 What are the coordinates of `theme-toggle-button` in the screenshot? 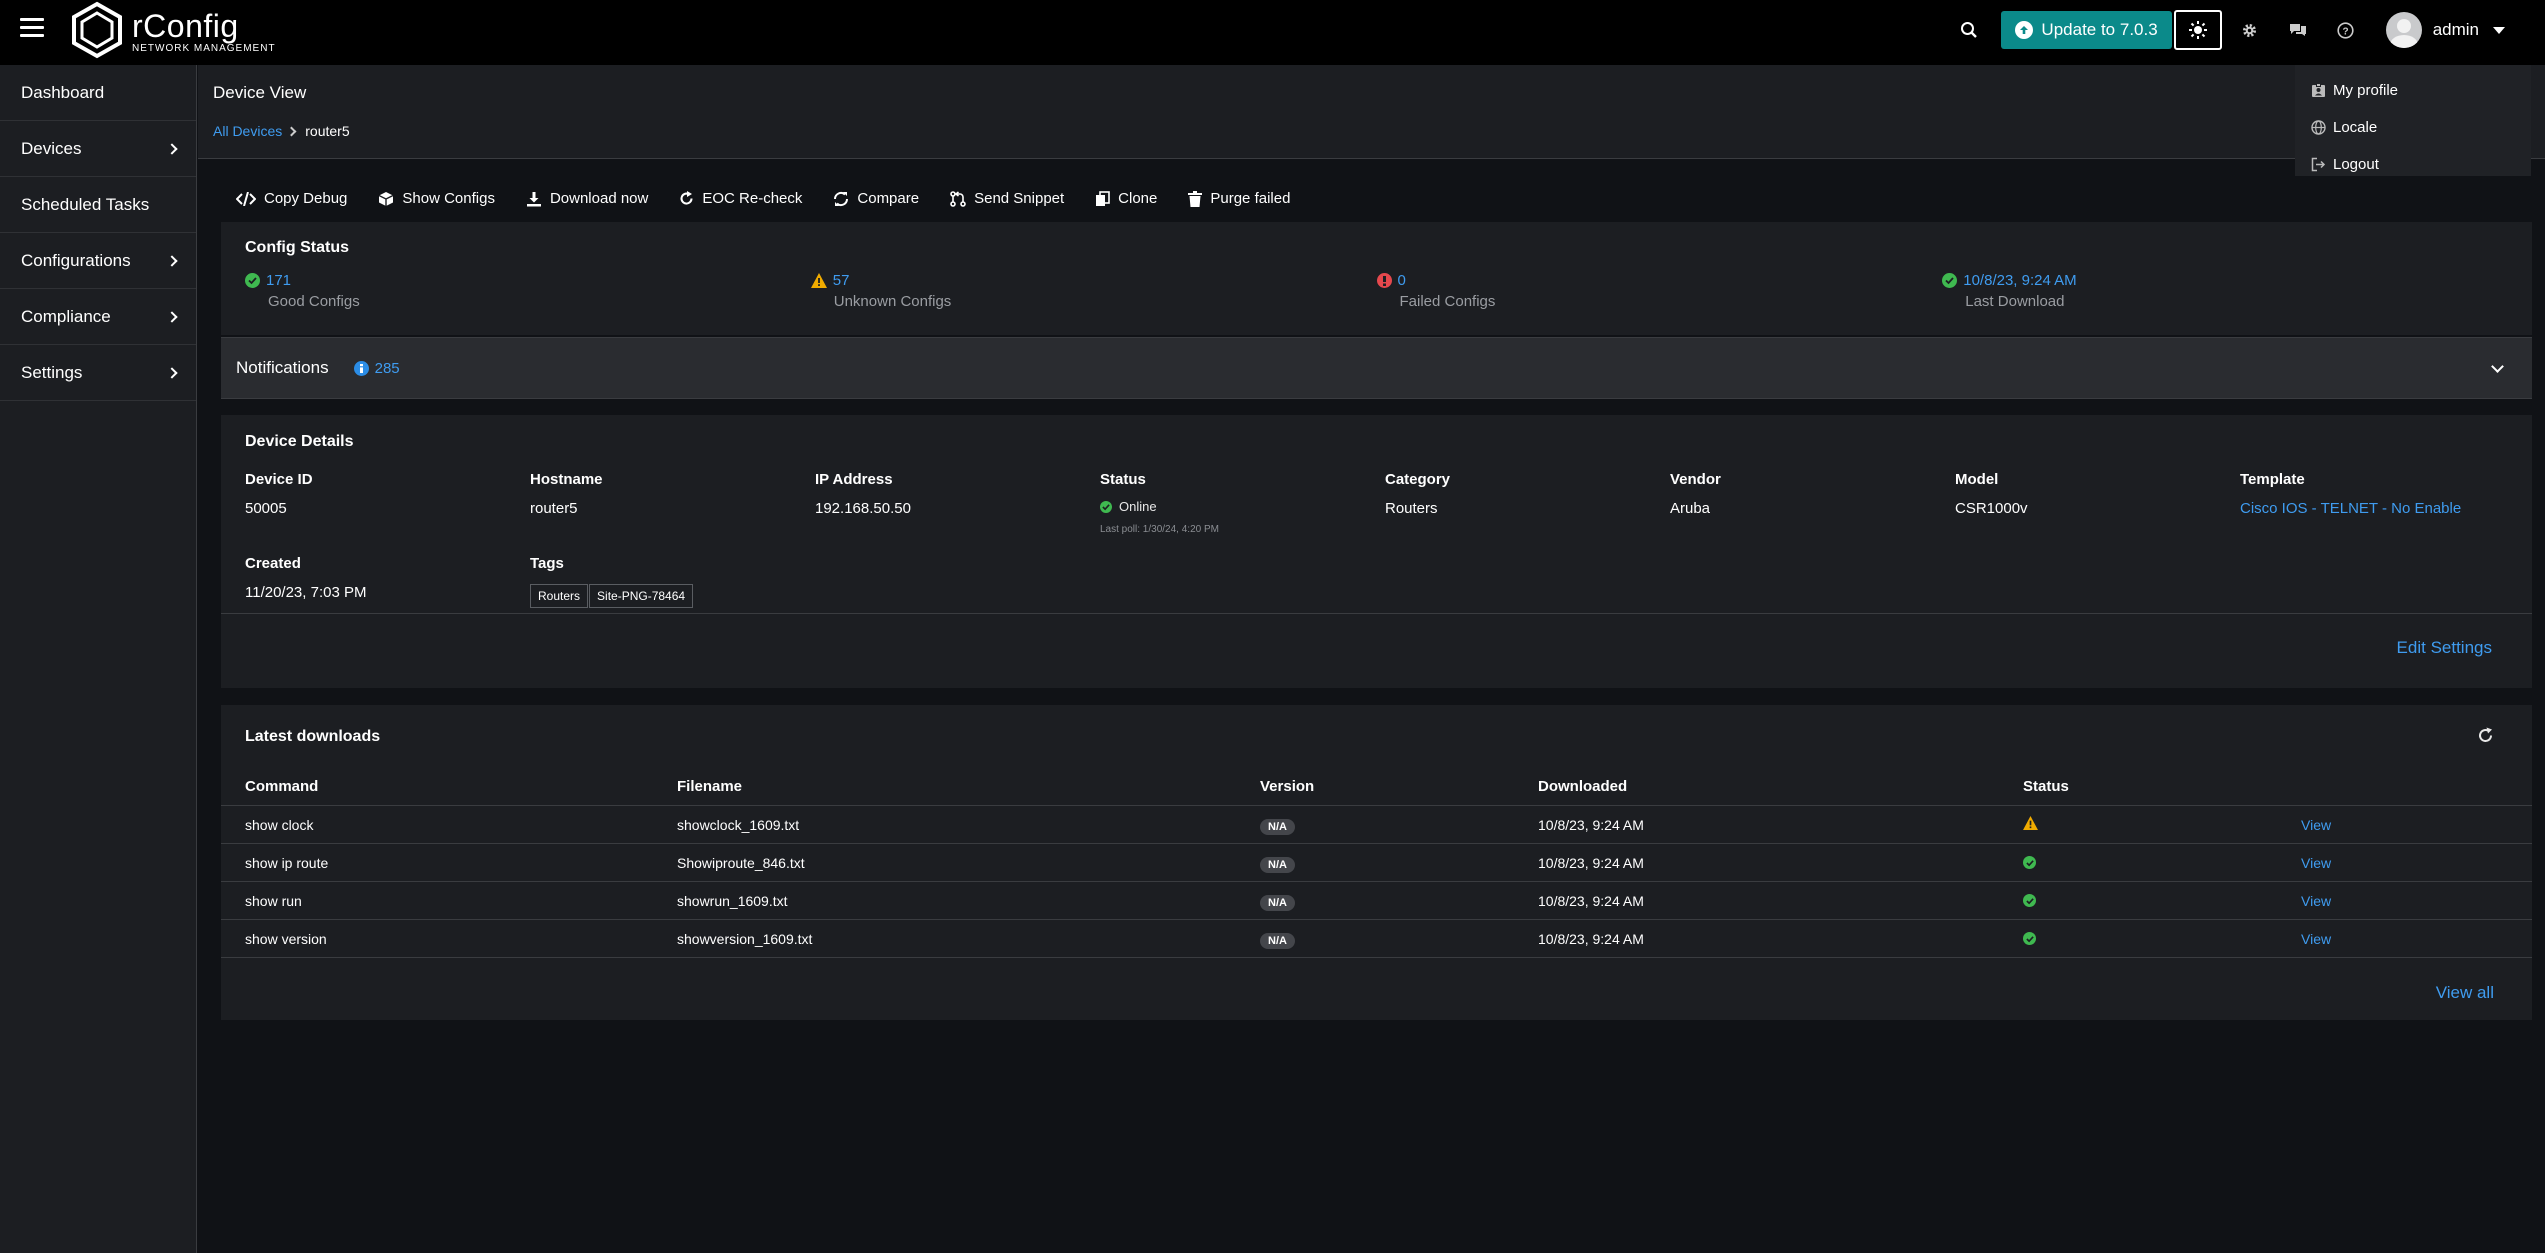 It's located at (2197, 30).